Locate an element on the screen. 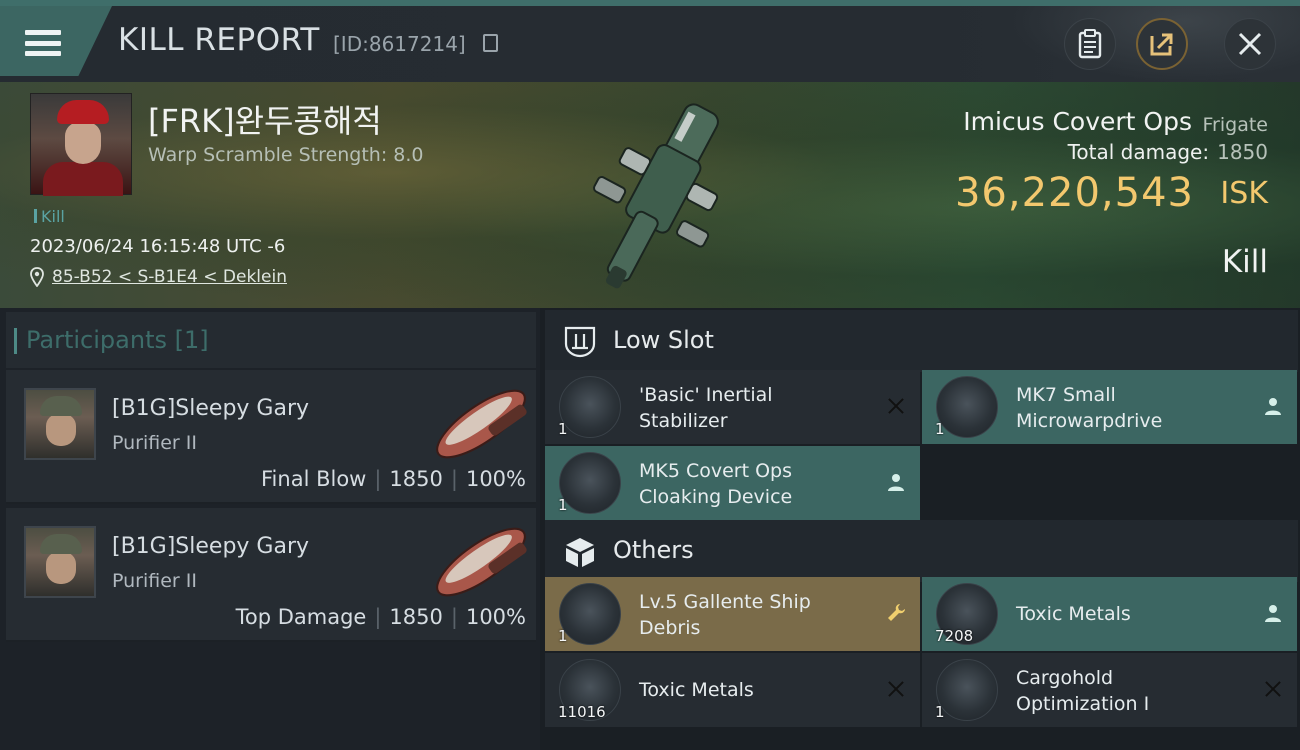 This screenshot has width=1300, height=750. page-title: KILL REPORT is located at coordinates (219, 40).